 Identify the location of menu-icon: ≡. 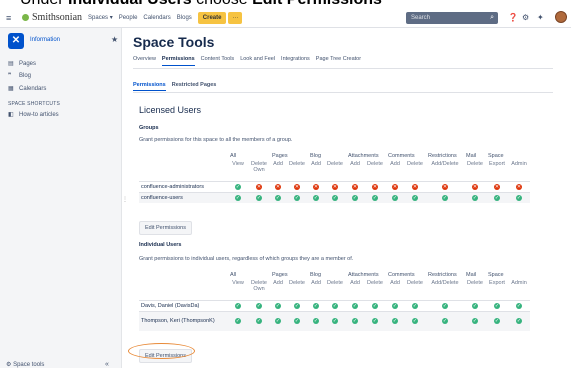
(10, 18).